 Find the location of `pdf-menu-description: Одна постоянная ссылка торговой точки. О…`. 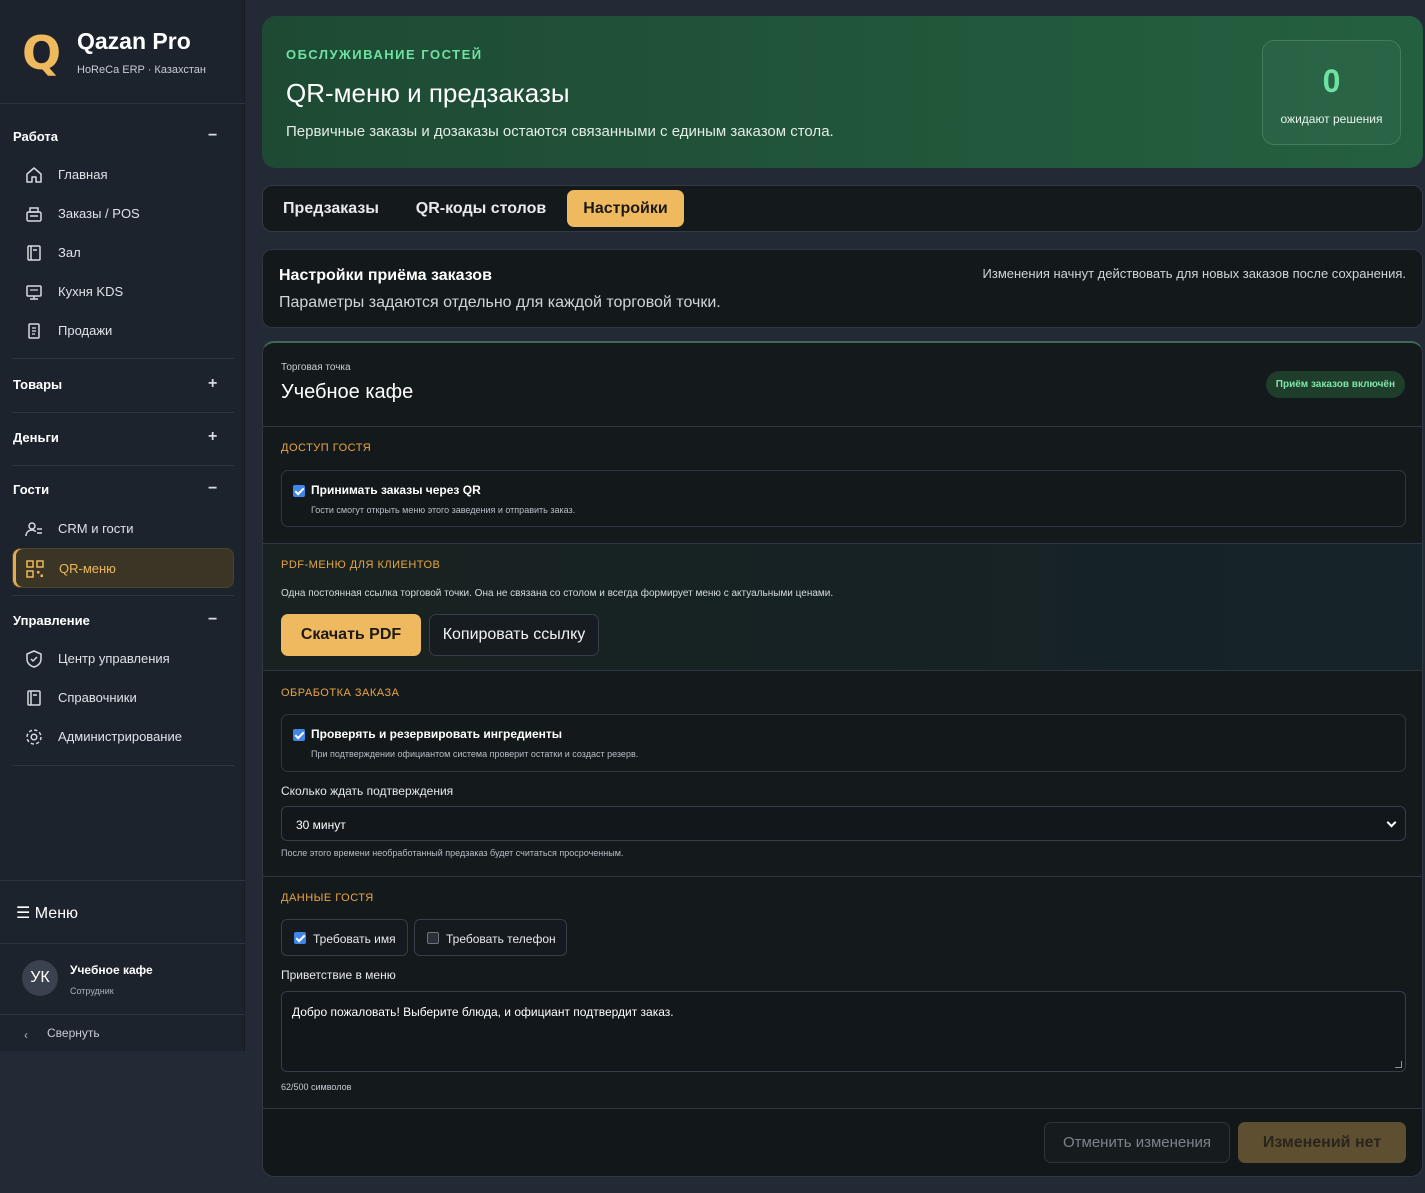

pdf-menu-description: Одна постоянная ссылка торговой точки. О… is located at coordinates (557, 593).